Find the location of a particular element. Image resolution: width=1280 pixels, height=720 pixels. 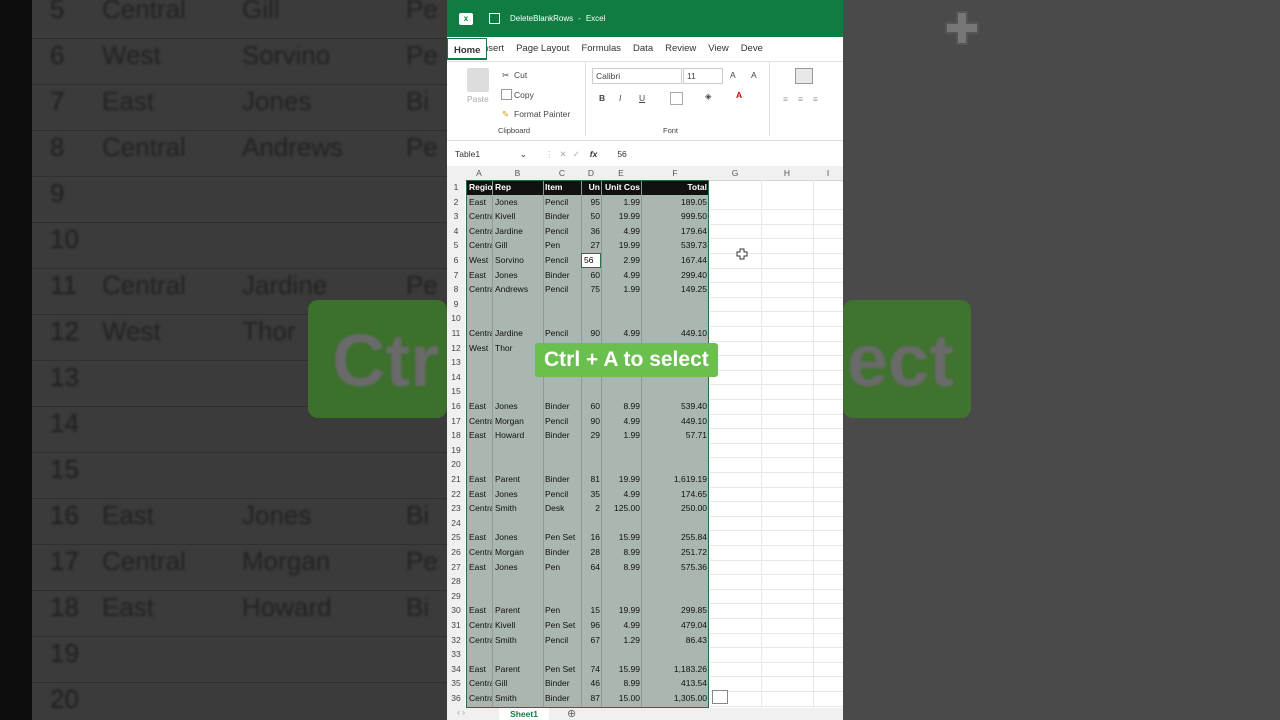

tab-view: View is located at coordinates (718, 49).